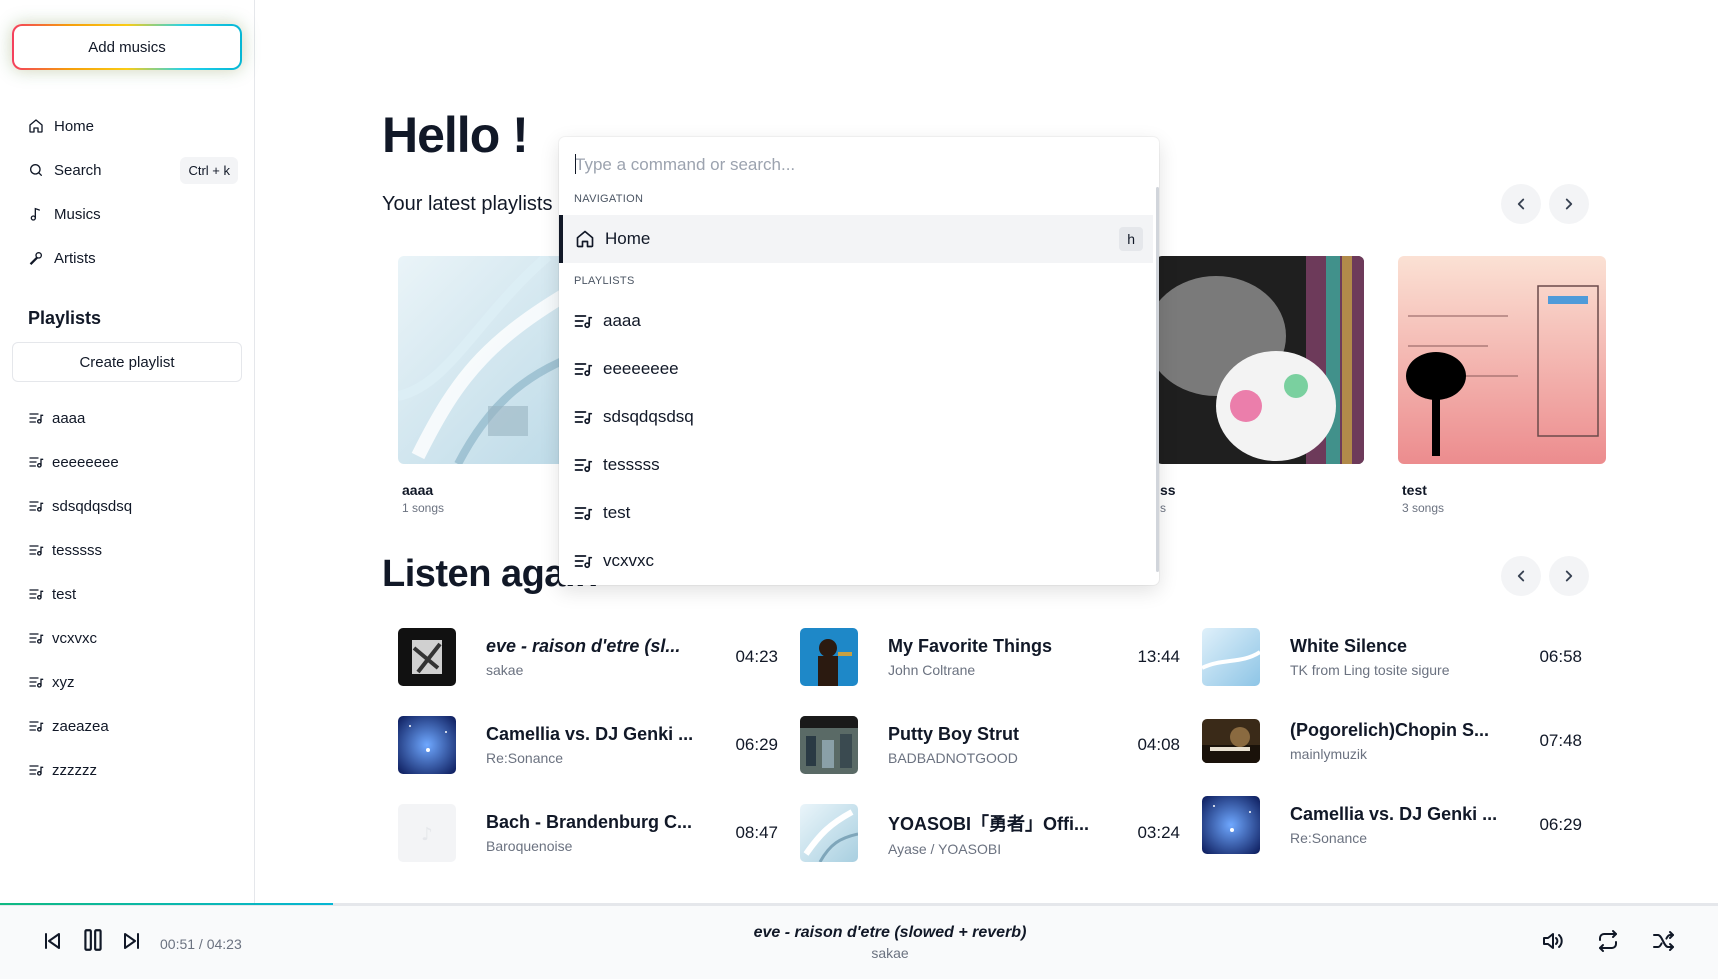 This screenshot has height=979, width=1718. Describe the element at coordinates (890, 932) in the screenshot. I see `now-playing-title: eve - raison d'etre (slowed + reverb)` at that location.